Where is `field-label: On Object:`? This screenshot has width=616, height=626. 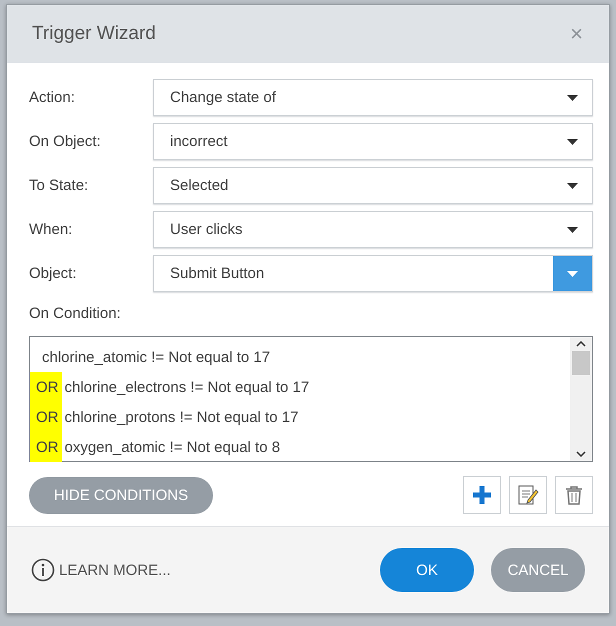
field-label: On Object: is located at coordinates (65, 141).